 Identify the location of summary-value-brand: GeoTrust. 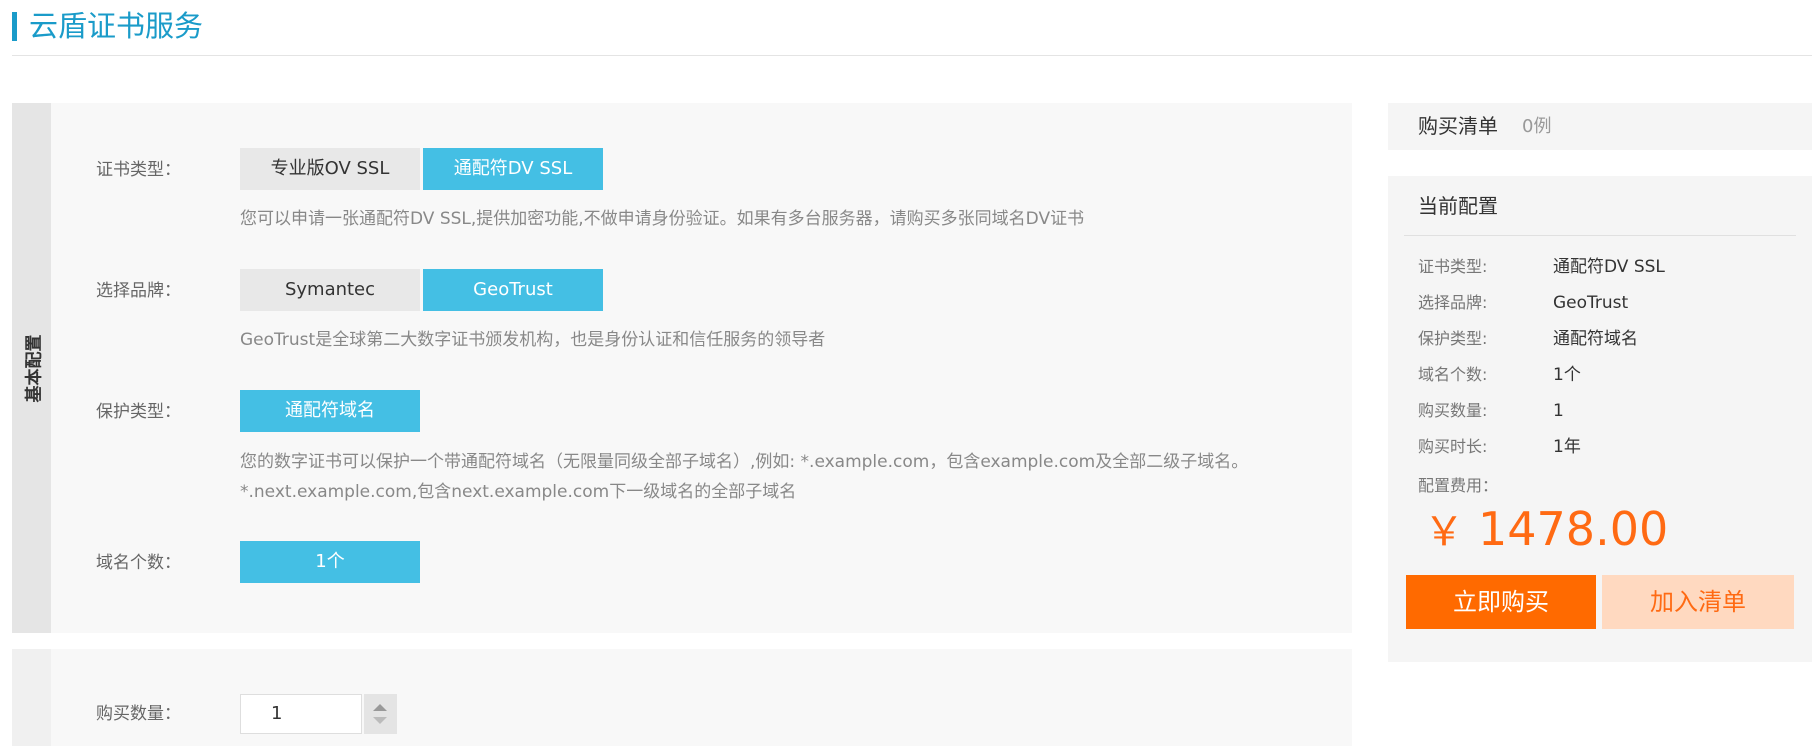
(1591, 303).